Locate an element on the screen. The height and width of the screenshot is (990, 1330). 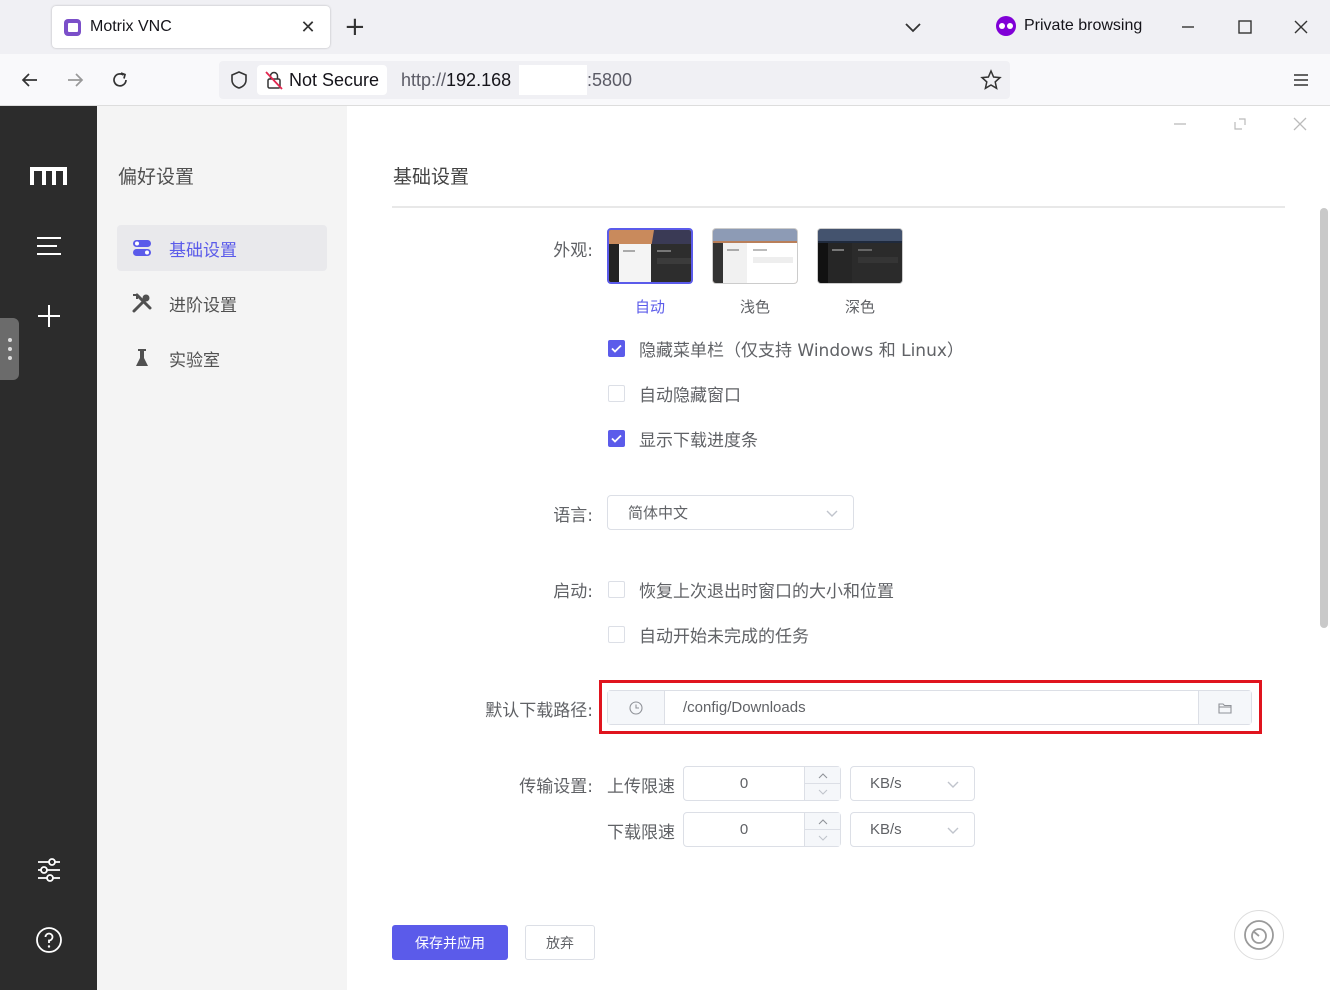
download-path-input: /config/Downloads is located at coordinates (929, 707).